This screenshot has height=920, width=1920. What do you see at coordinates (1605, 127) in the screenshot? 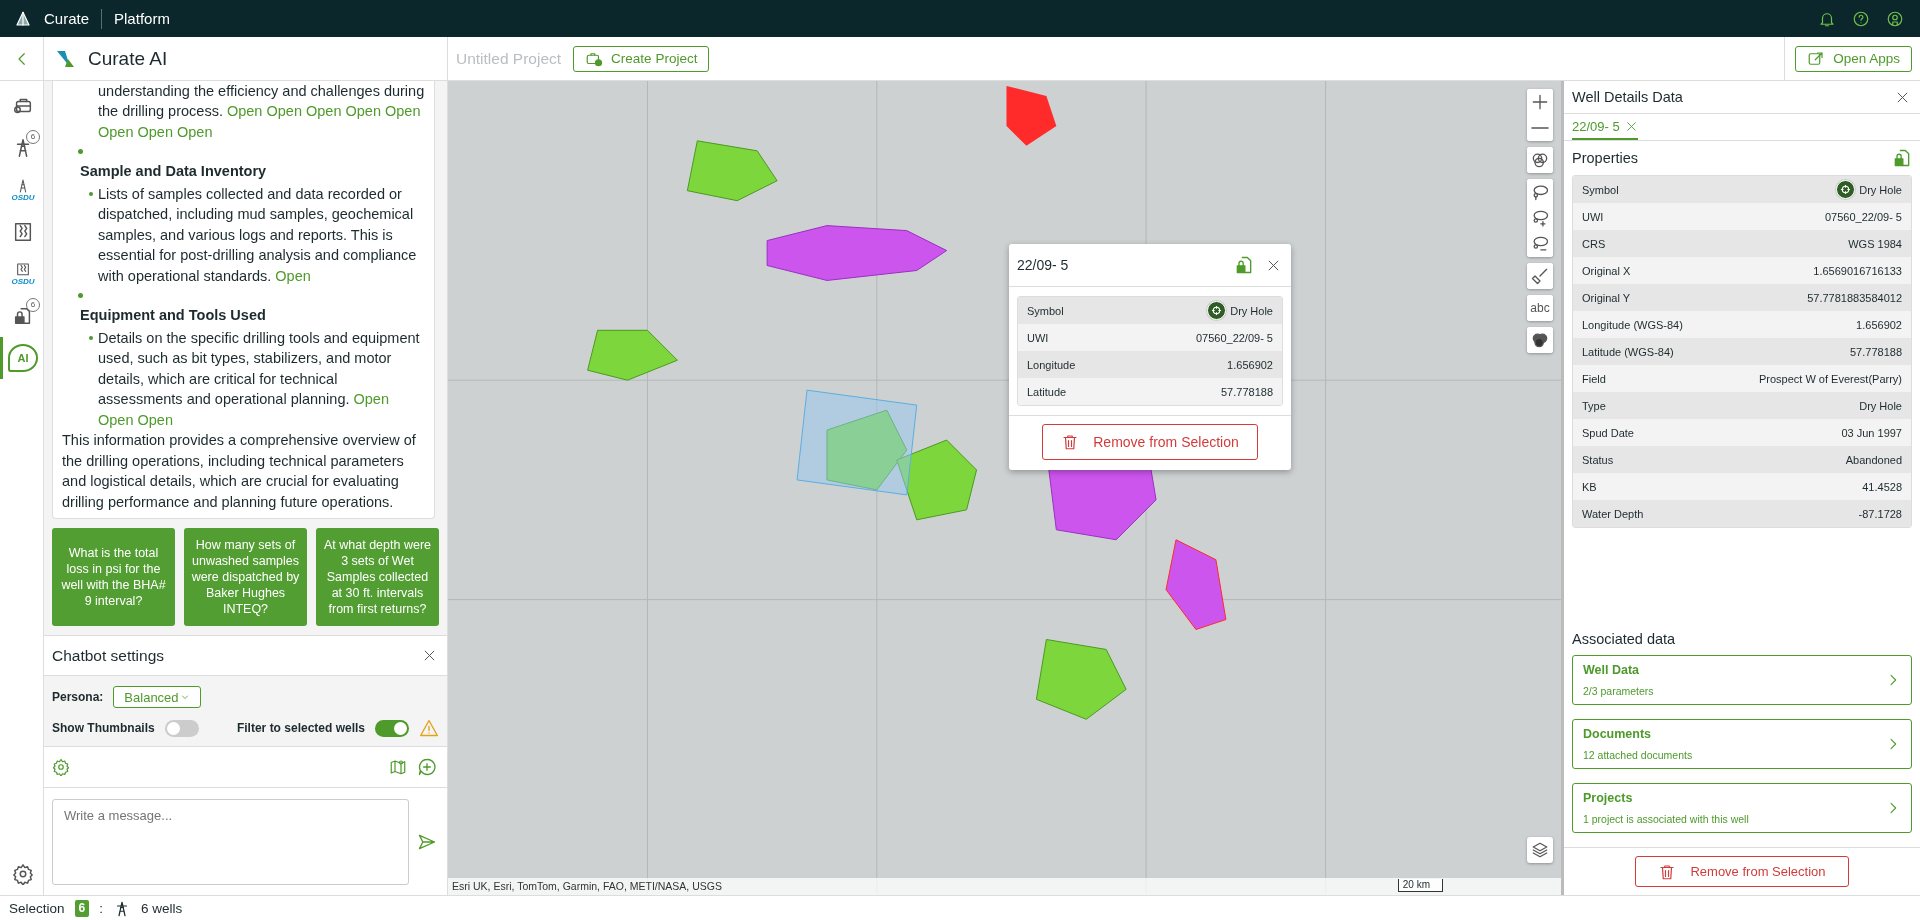
I see `well-tab: 22/09- 5` at bounding box center [1605, 127].